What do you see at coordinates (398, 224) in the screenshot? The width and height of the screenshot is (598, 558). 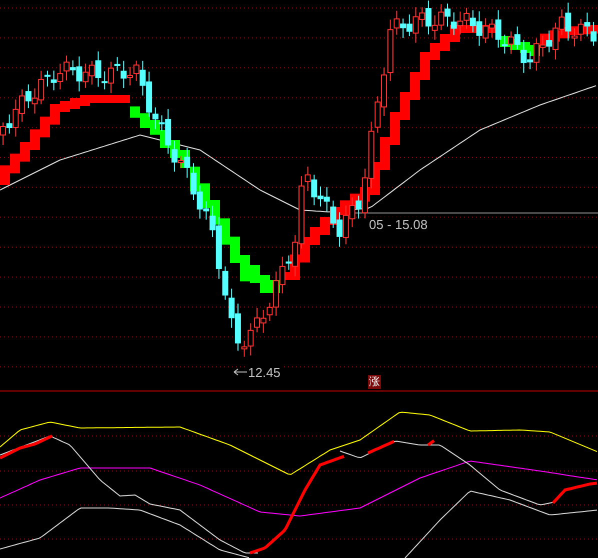 I see `price-range-label: 05 - 15.08` at bounding box center [398, 224].